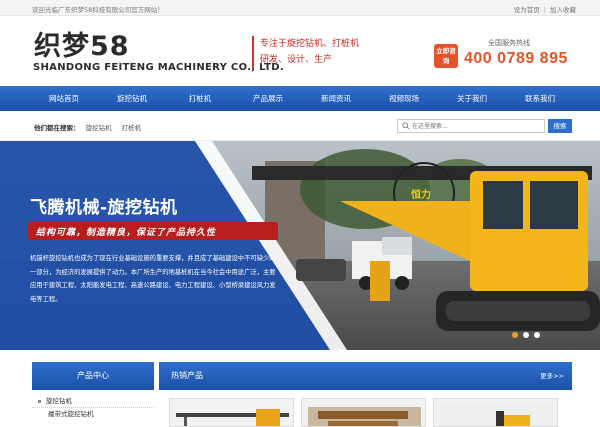 This screenshot has height=427, width=600. I want to click on search-icon, so click(406, 126).